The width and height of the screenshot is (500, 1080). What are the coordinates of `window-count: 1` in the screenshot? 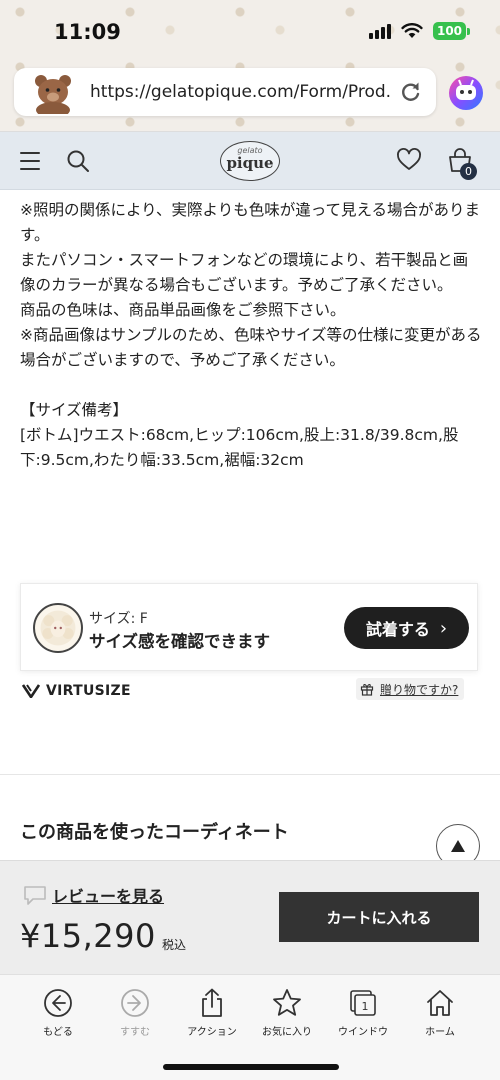 It's located at (365, 1006).